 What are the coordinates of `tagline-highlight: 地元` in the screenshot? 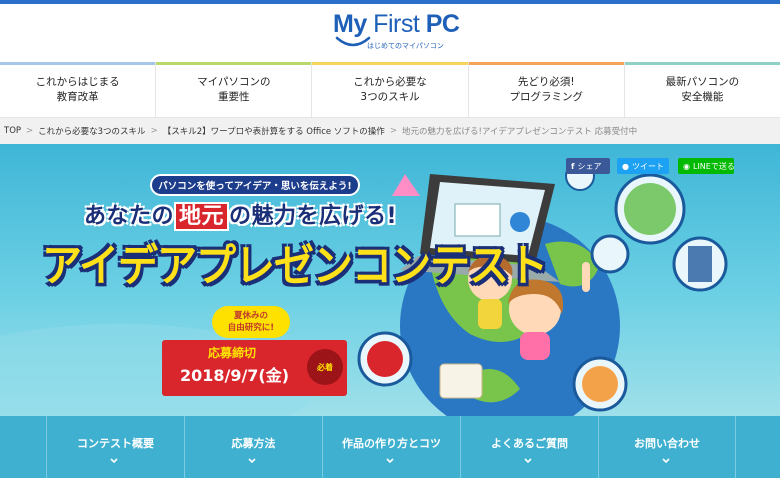 It's located at (202, 216).